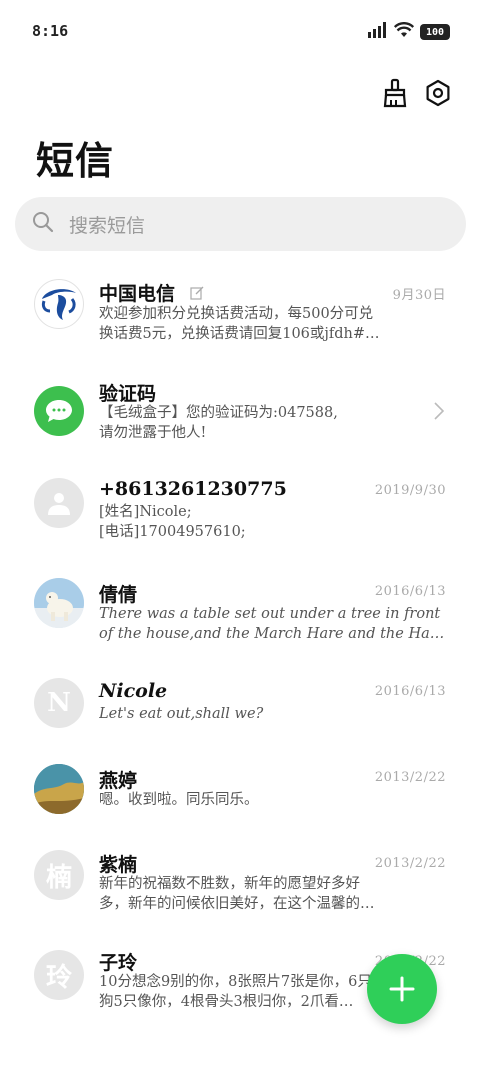 This screenshot has width=480, height=1067. What do you see at coordinates (218, 413) in the screenshot?
I see `preview-line: 【毛绒盒子】您的验证码为:047588,` at bounding box center [218, 413].